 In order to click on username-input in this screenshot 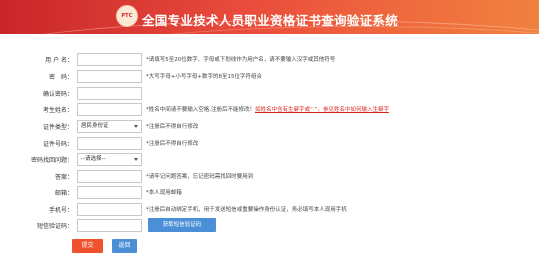, I will do `click(109, 59)`.